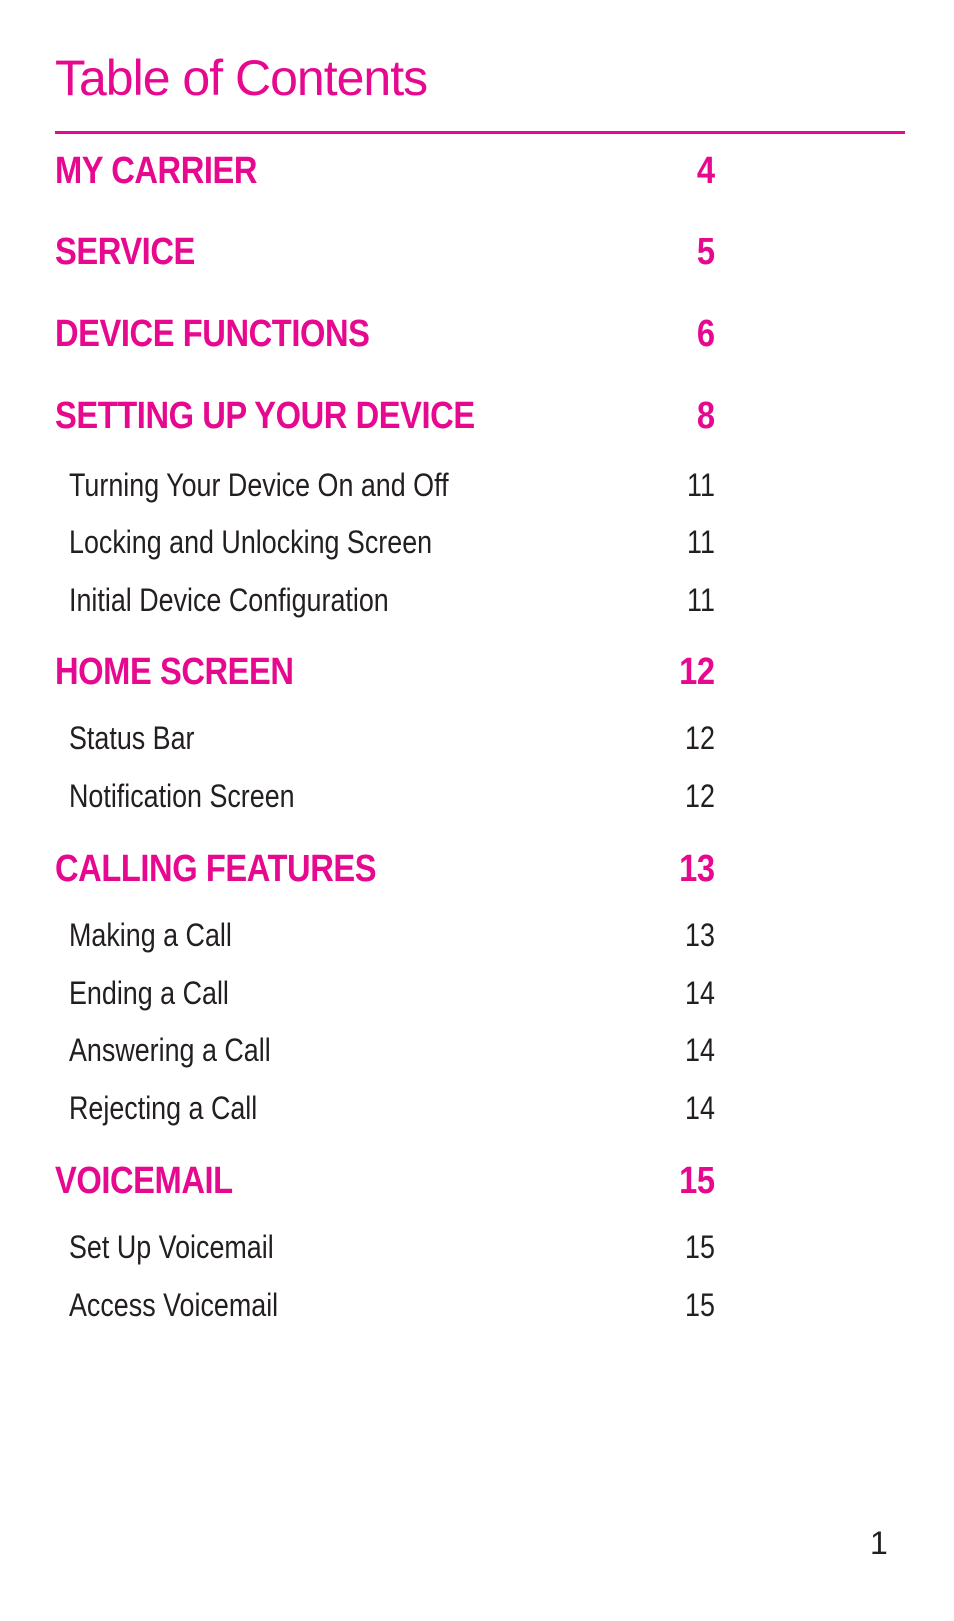  What do you see at coordinates (385, 252) in the screenshot?
I see `toc-section: SERVICE 5` at bounding box center [385, 252].